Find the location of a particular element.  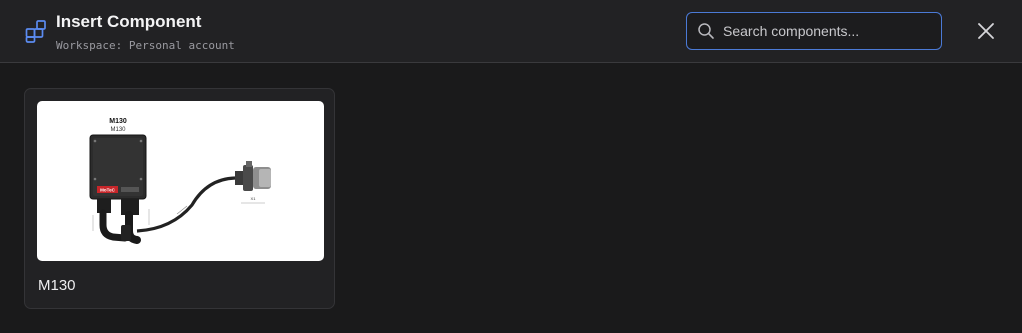

search-icon is located at coordinates (706, 31).